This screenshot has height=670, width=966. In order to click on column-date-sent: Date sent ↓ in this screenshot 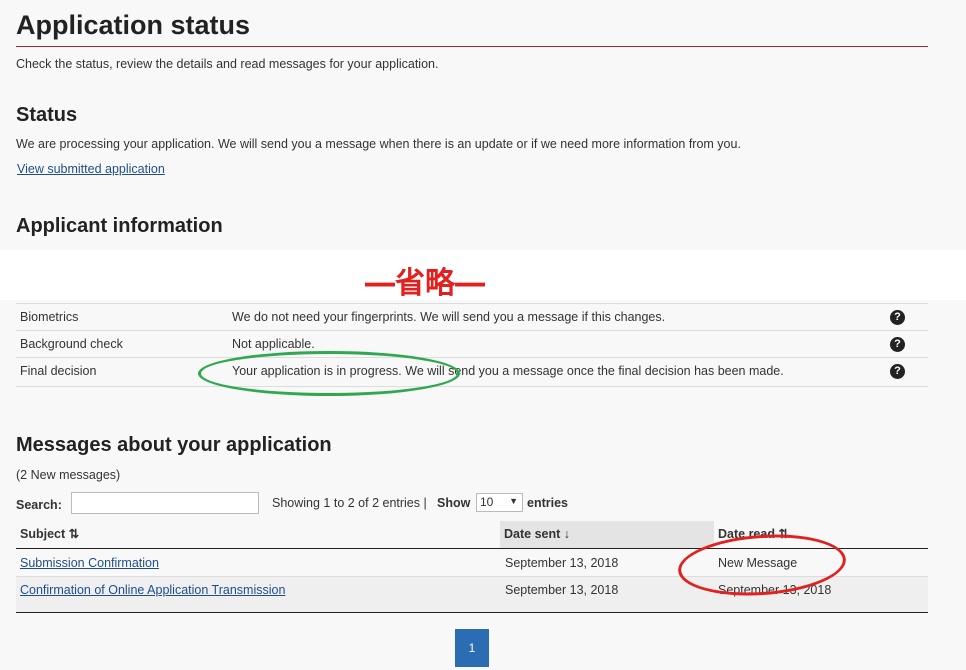, I will do `click(607, 534)`.